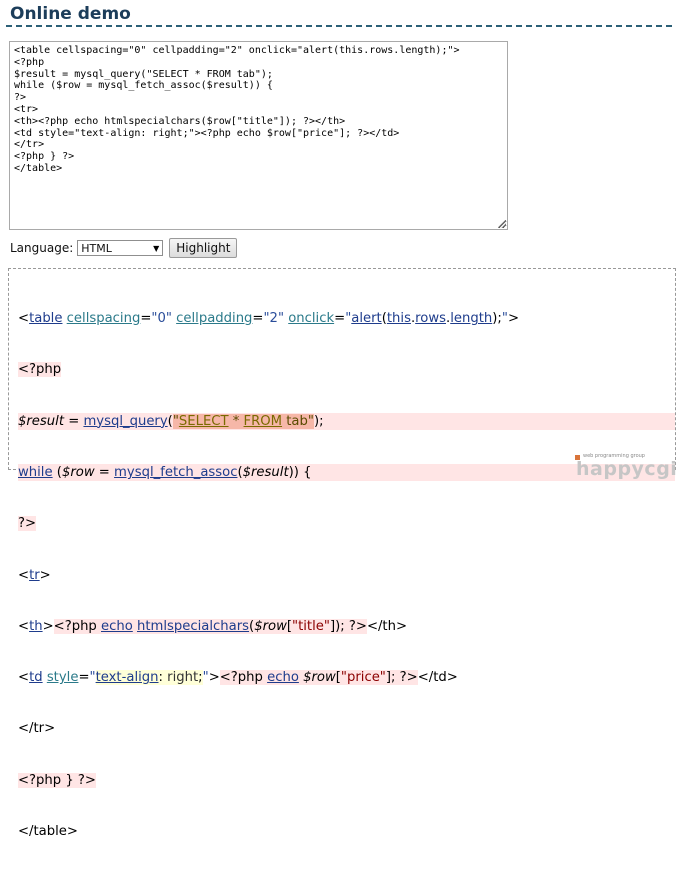  I want to click on code-line: </tr>, so click(346, 728).